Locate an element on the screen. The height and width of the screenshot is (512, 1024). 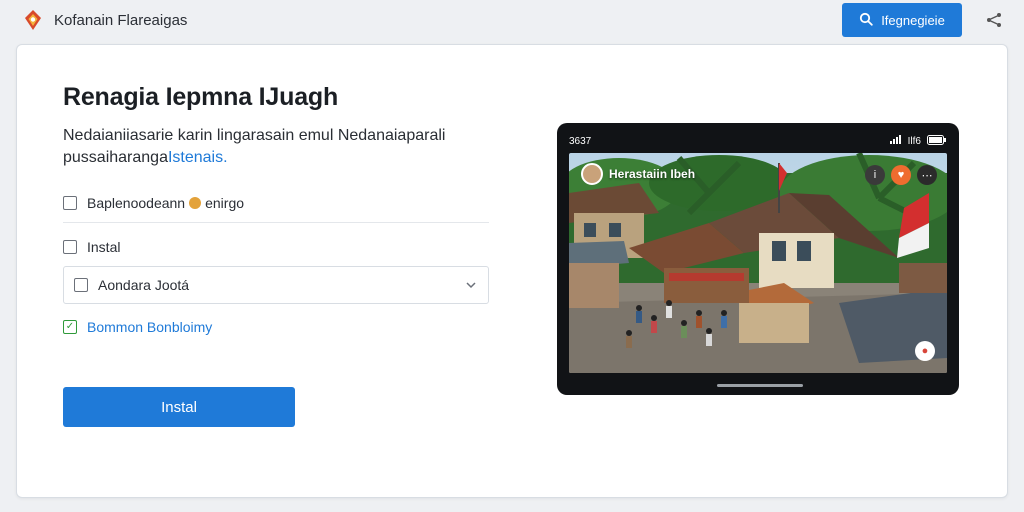
option-row-1: Baplenoodeann enirgo is located at coordinates (153, 203).